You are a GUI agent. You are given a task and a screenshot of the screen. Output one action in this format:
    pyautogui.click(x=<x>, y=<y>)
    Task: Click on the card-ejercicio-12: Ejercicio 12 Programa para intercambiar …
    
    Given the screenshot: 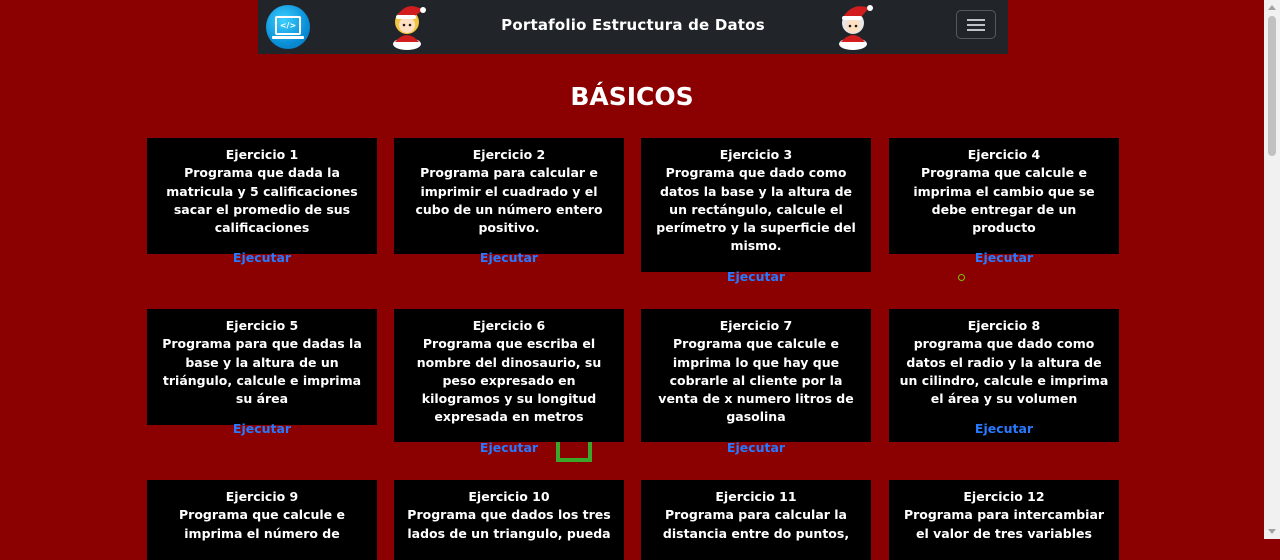 What is the action you would take?
    pyautogui.click(x=1004, y=520)
    